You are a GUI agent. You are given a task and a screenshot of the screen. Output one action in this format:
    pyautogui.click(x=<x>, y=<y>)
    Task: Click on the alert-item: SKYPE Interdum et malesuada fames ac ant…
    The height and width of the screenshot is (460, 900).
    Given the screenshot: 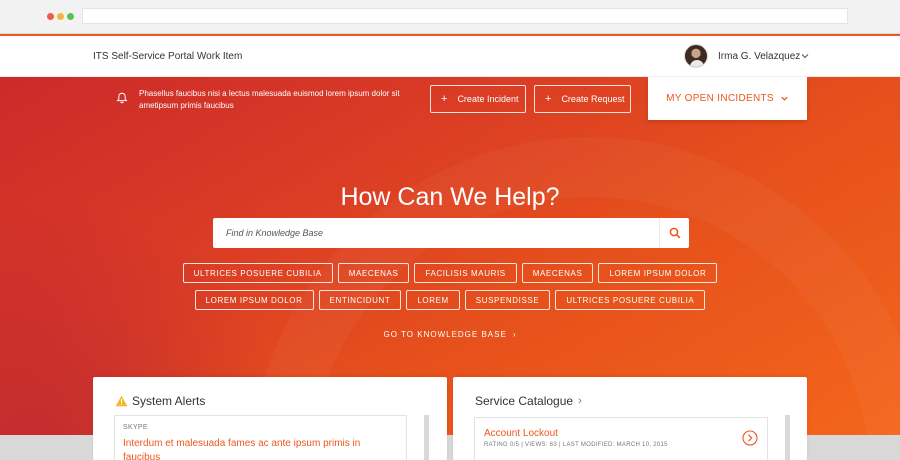 What is the action you would take?
    pyautogui.click(x=260, y=437)
    